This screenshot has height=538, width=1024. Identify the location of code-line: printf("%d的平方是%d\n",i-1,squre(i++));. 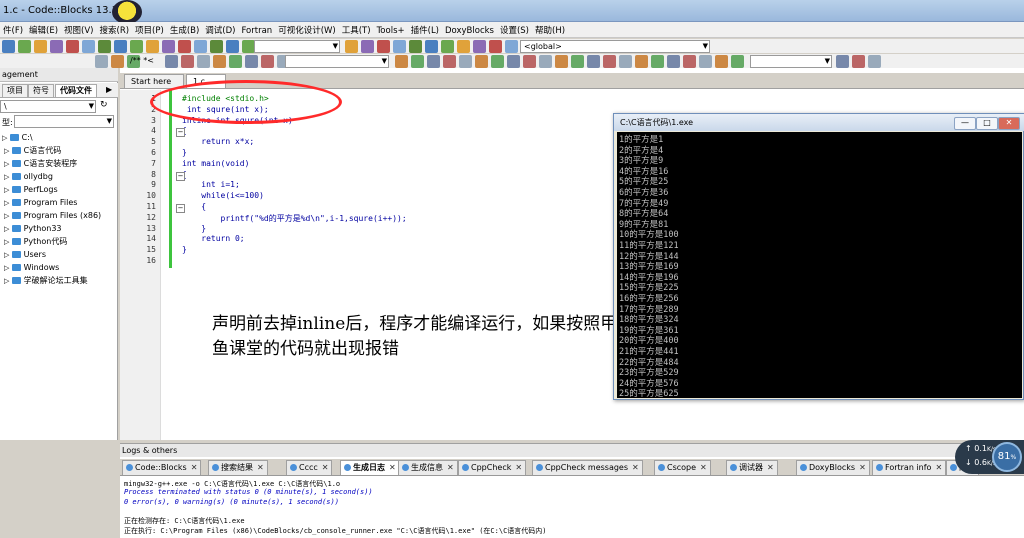
(294, 218).